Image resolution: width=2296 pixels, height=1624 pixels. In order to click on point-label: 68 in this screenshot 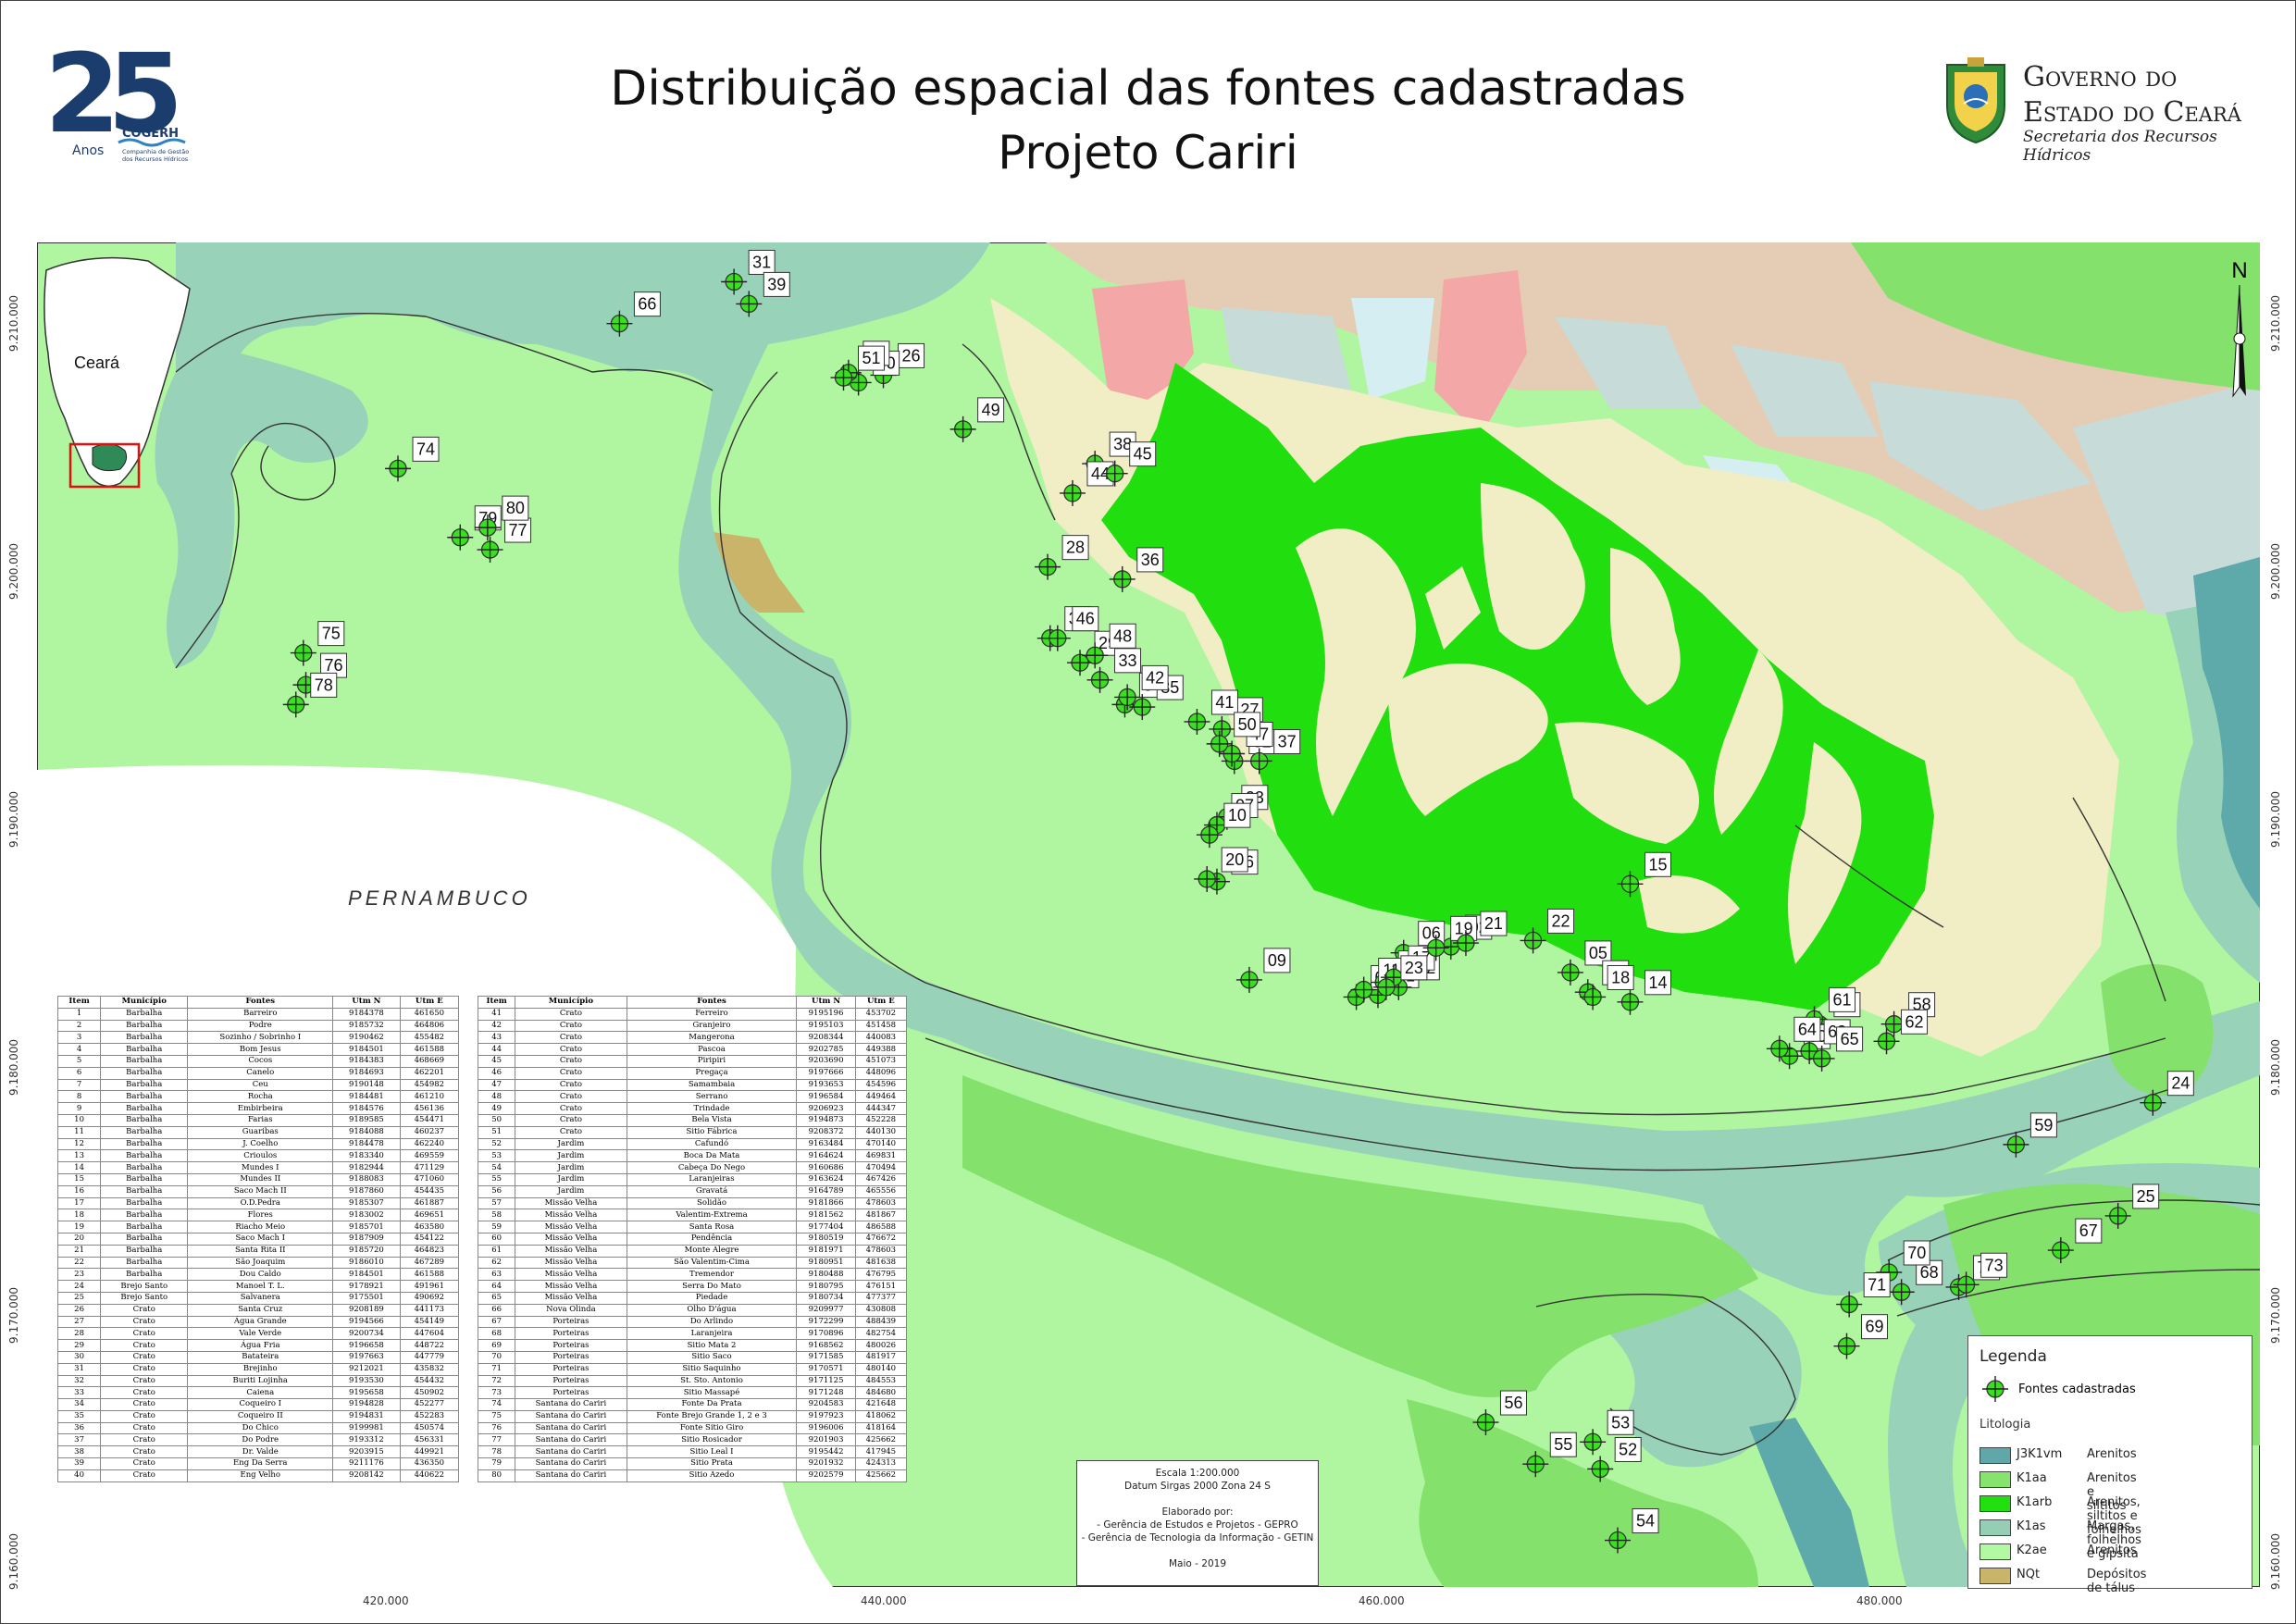, I will do `click(1930, 1272)`.